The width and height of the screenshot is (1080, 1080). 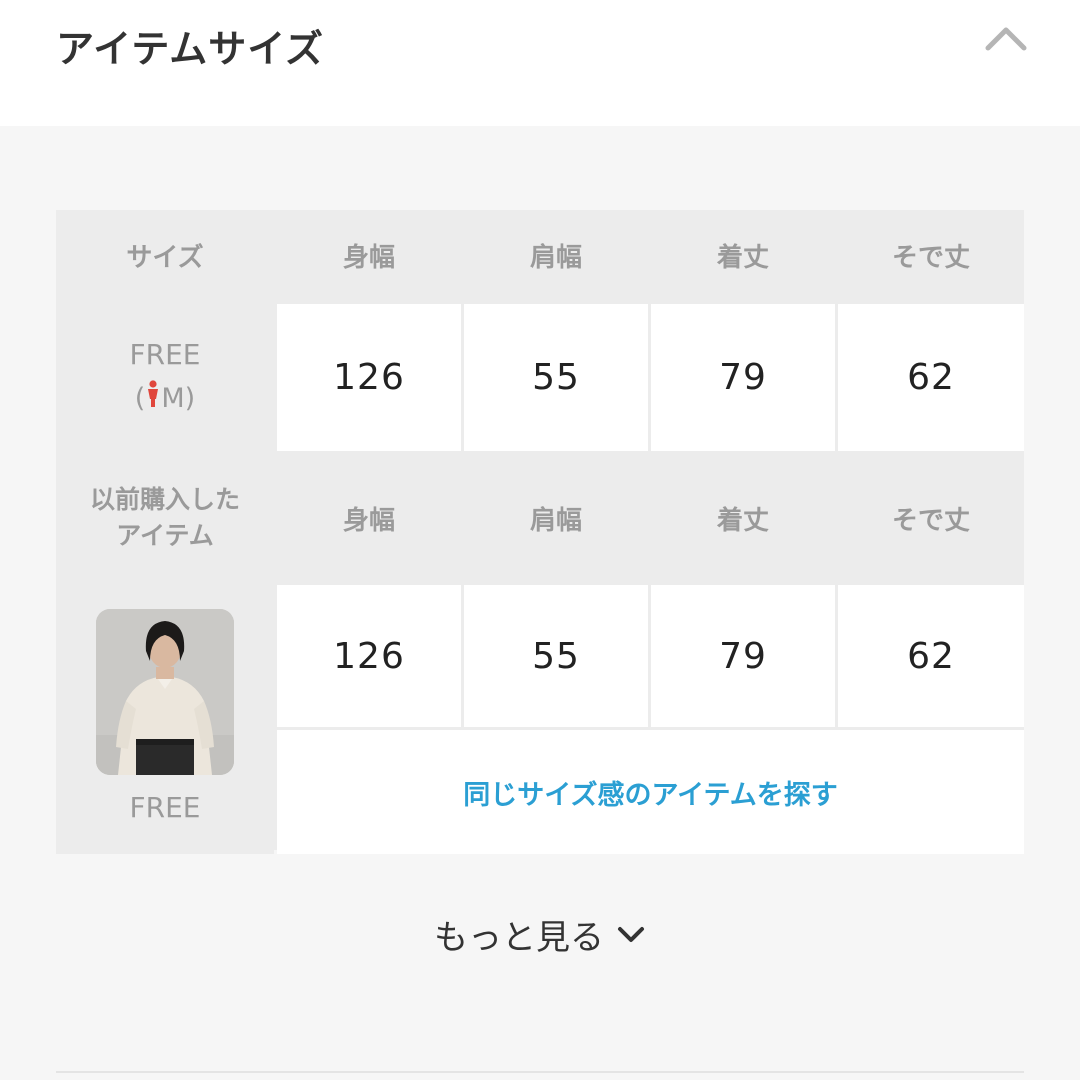 I want to click on chevron-down-icon, so click(x=631, y=934).